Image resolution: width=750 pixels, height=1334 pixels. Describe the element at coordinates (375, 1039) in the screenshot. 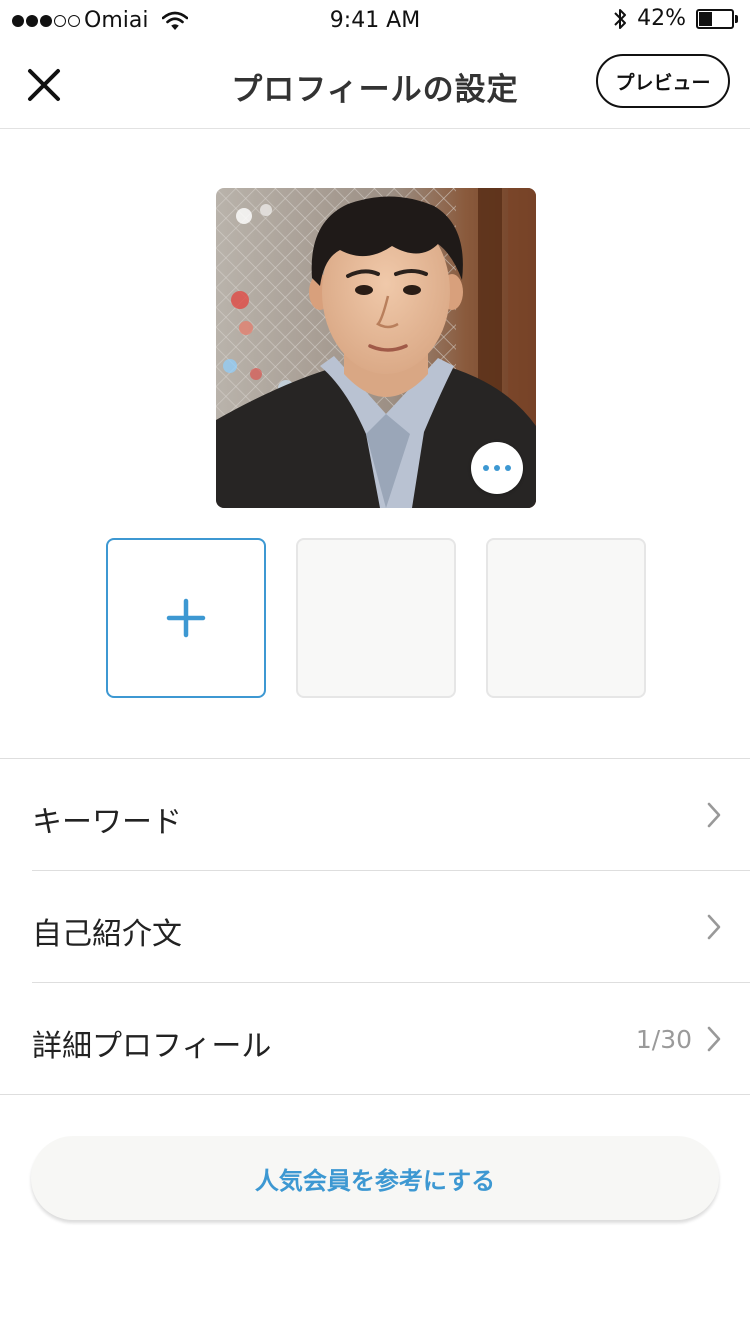

I see `menu-item-detailed-profile: 詳細プロフィール 1/30` at that location.